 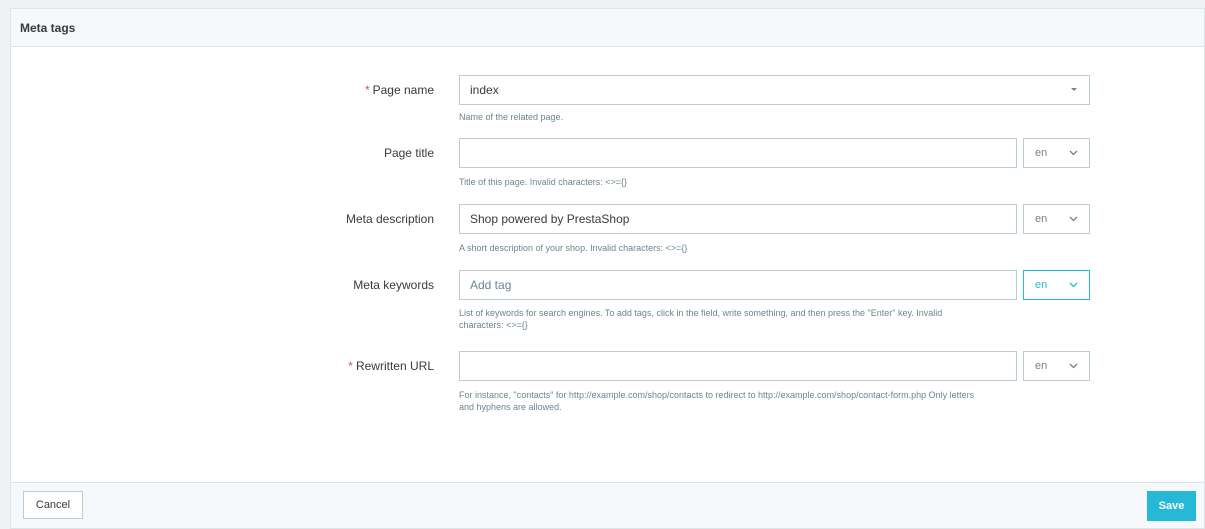 I want to click on rewritten-url-label: * Rewritten URL, so click(x=391, y=366).